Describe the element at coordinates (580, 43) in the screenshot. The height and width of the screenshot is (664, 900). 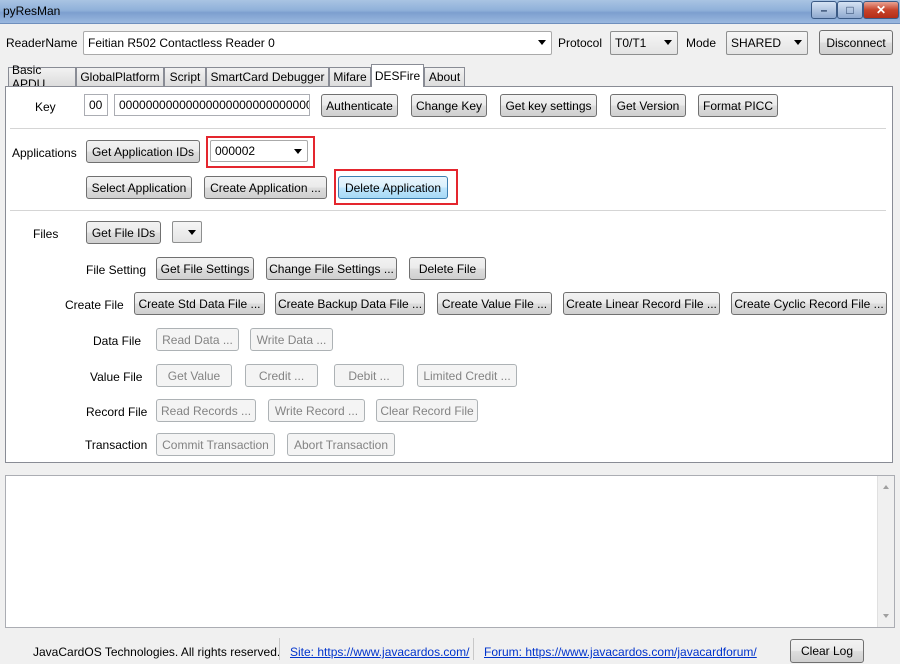
I see `protocol-label: Protocol` at that location.